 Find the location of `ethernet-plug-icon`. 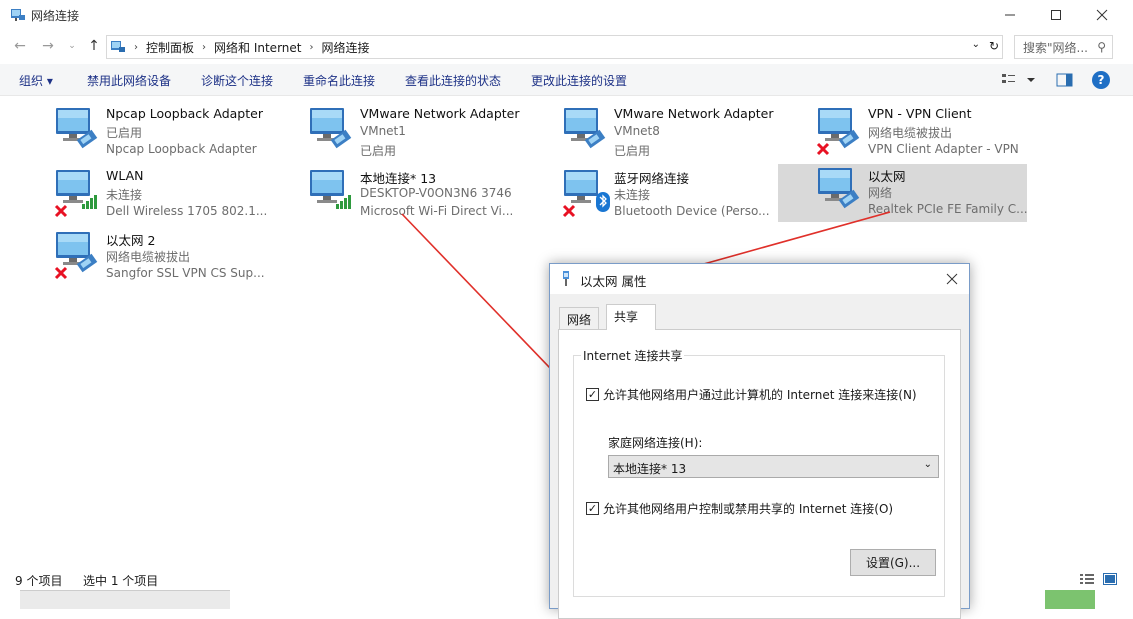

ethernet-plug-icon is located at coordinates (566, 278).